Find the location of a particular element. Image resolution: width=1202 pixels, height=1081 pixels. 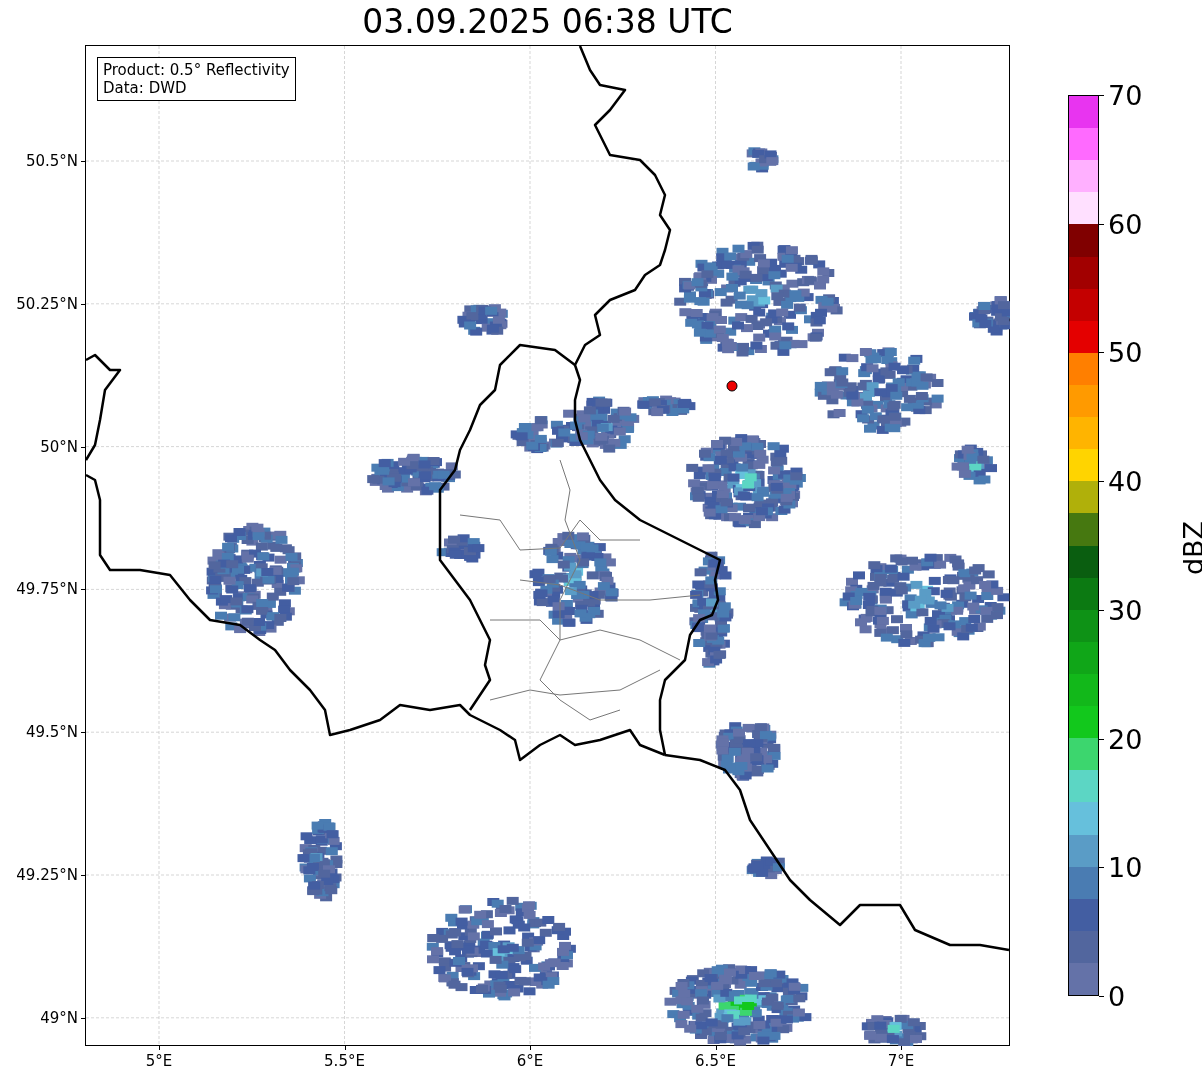

x-tick-label: 5.5°E is located at coordinates (344, 1061).